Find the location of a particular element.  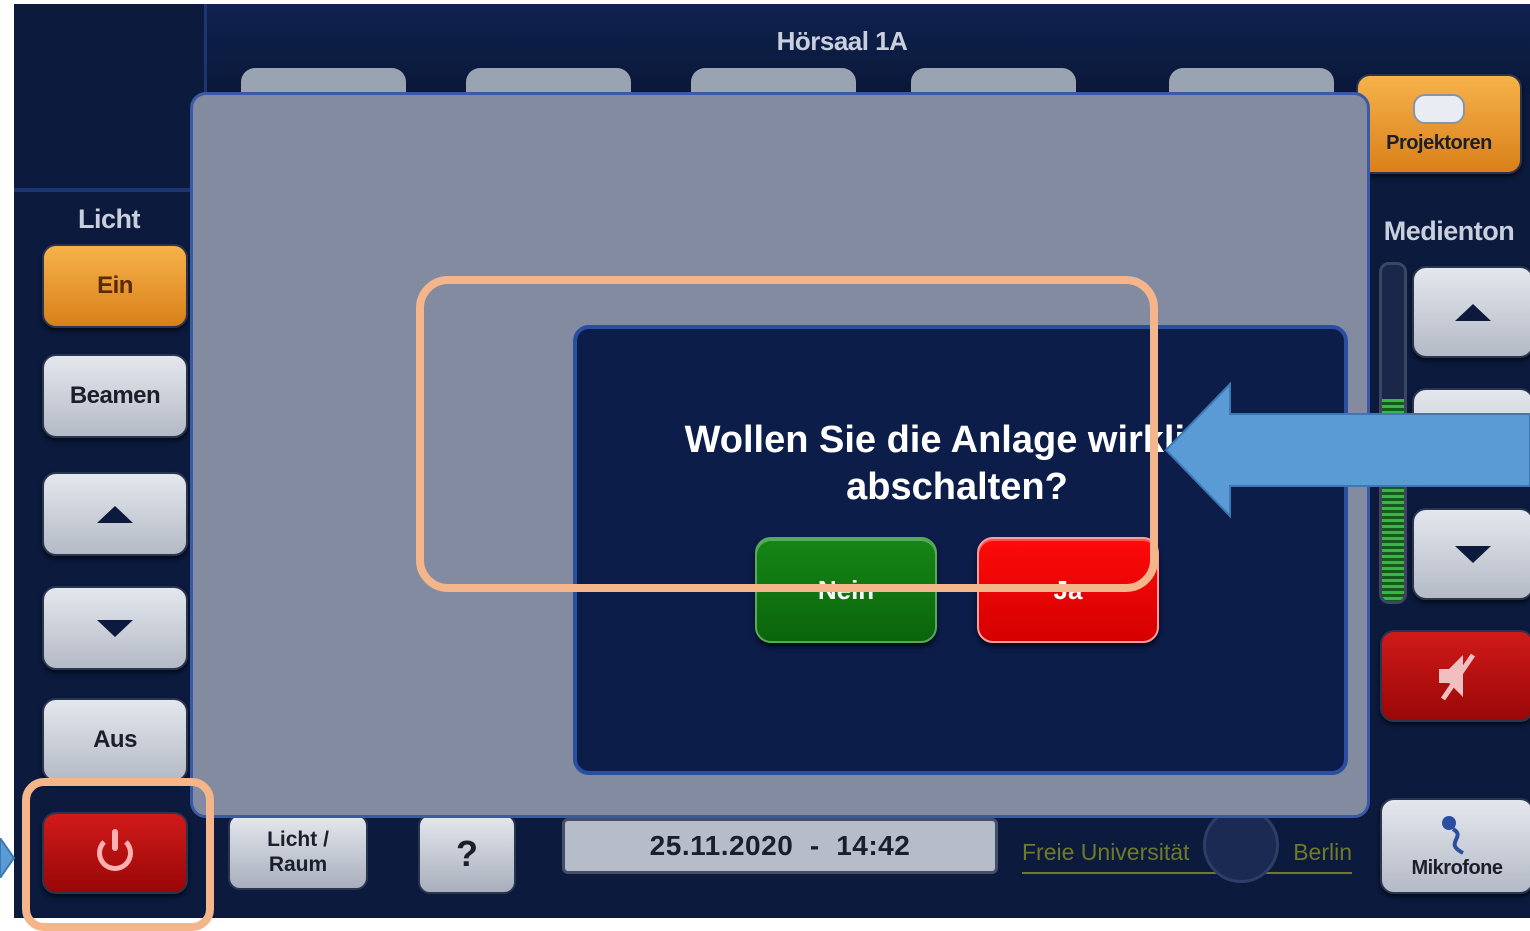

light-room-label: Licht / Raum is located at coordinates (298, 852).